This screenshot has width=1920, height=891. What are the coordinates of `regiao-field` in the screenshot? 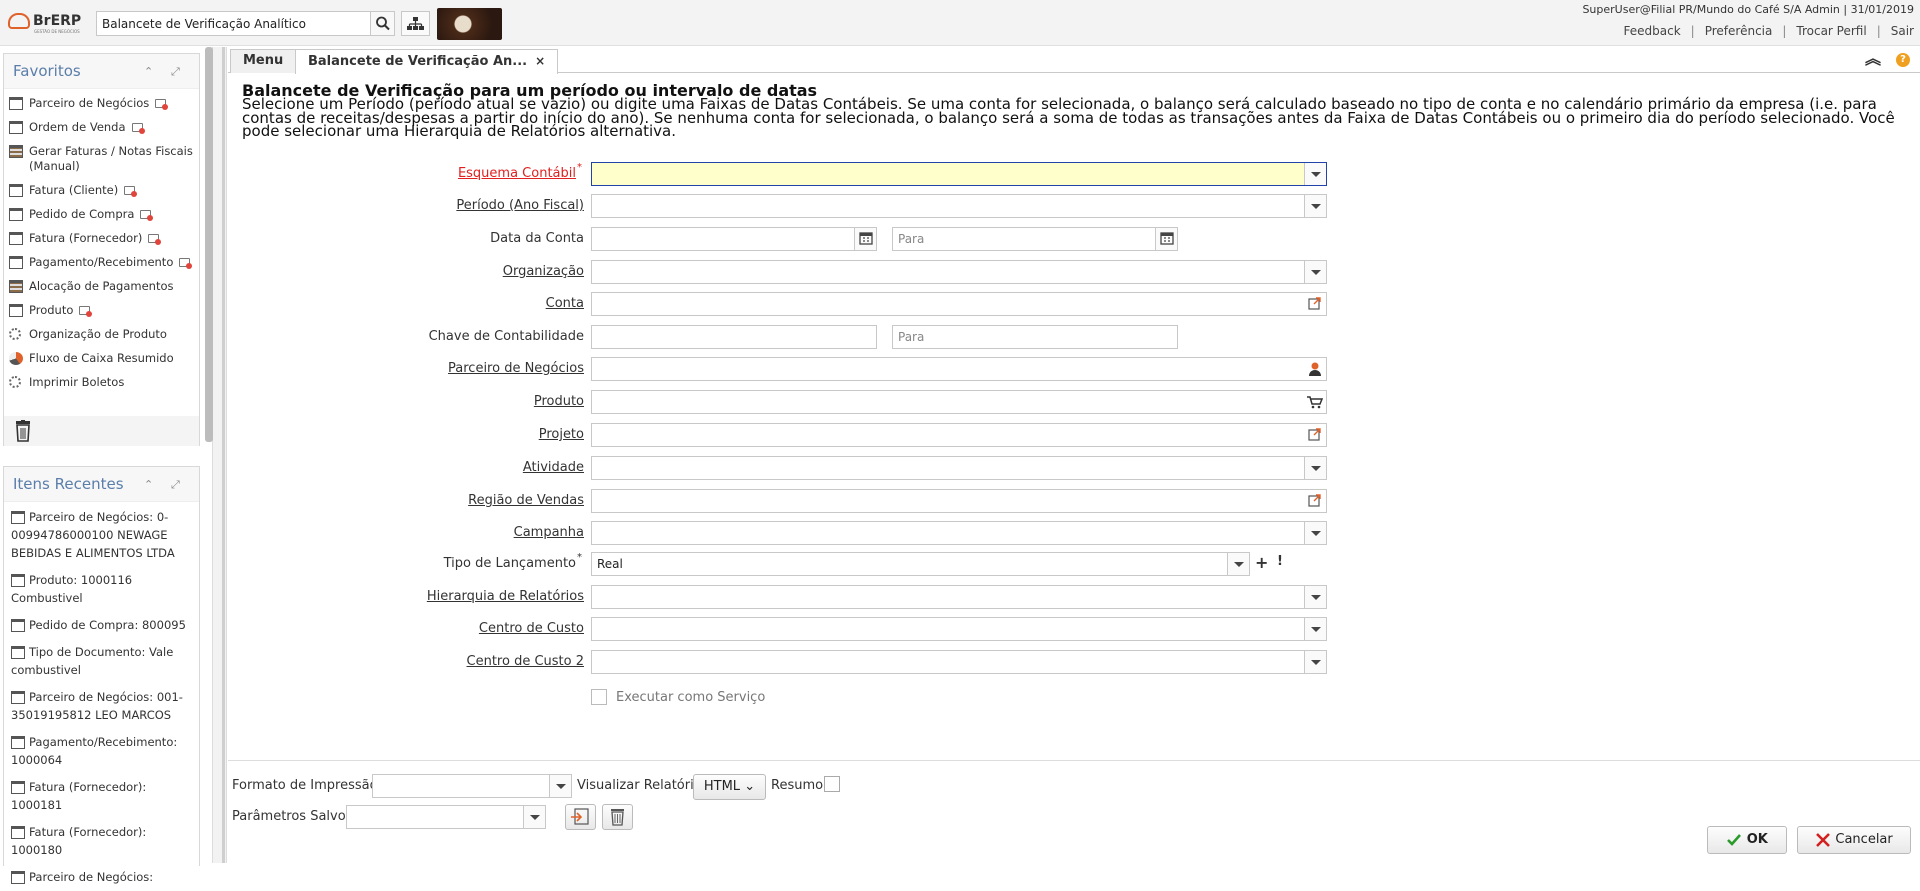 It's located at (959, 501).